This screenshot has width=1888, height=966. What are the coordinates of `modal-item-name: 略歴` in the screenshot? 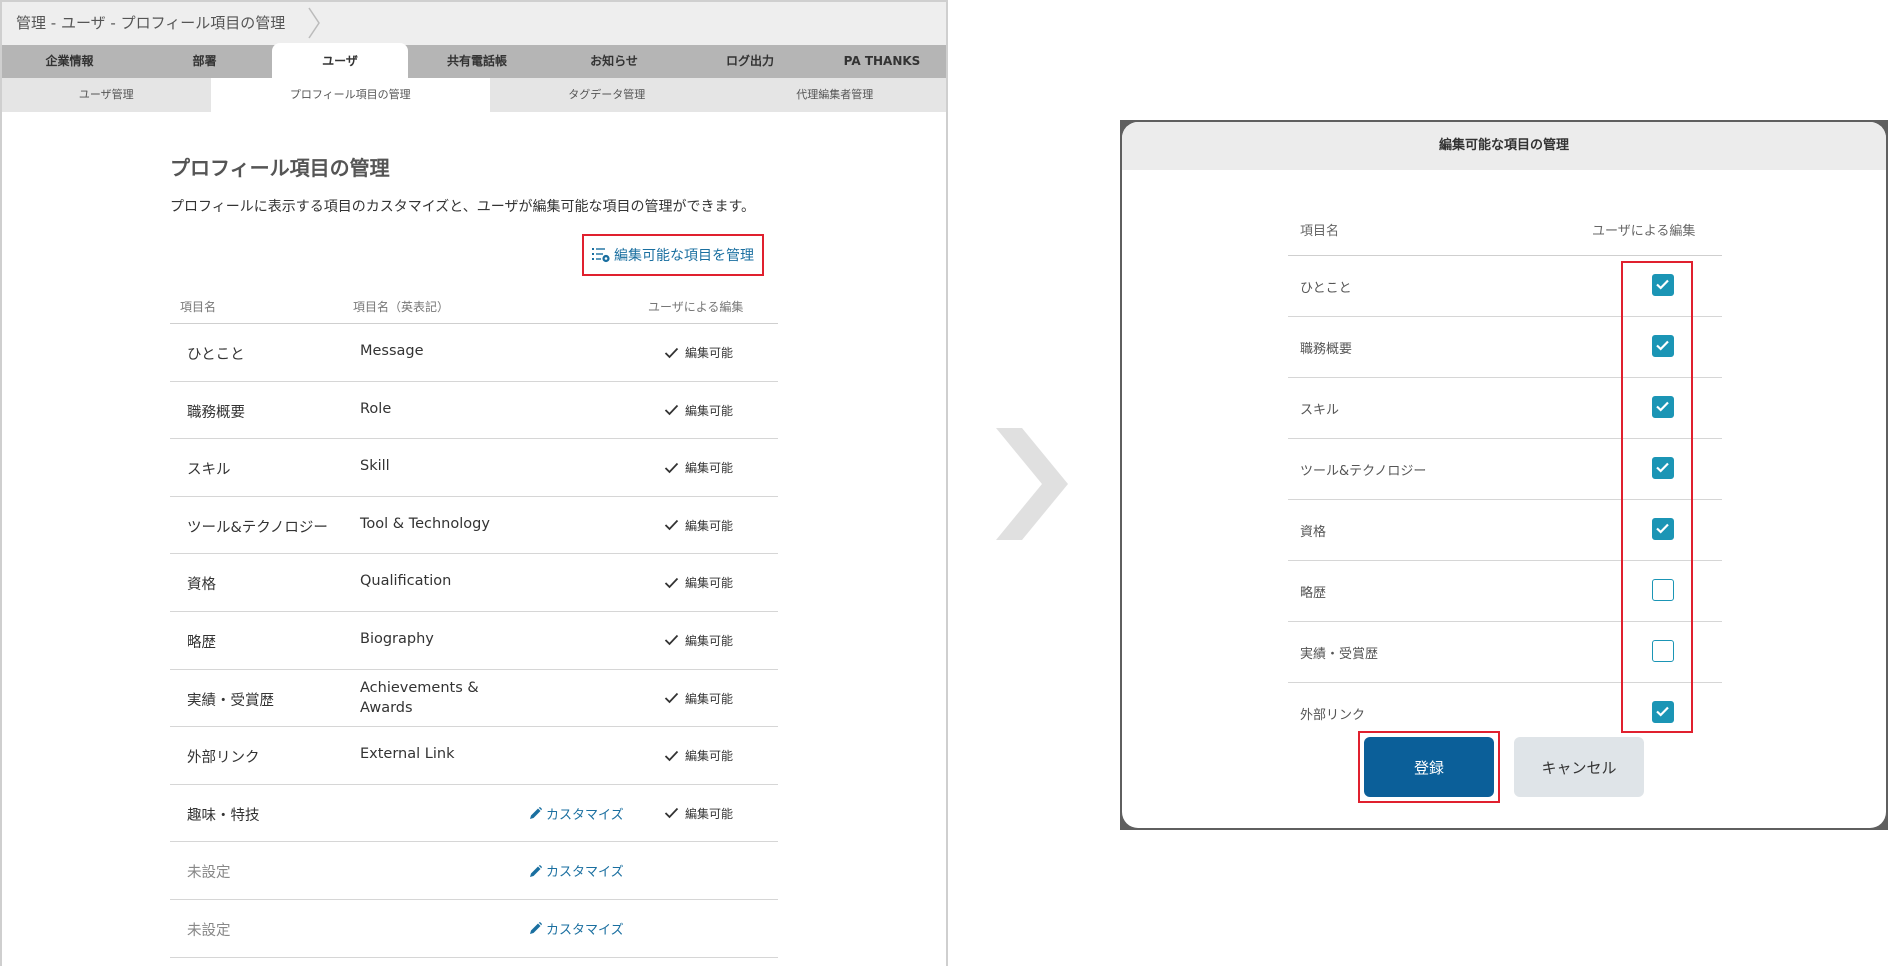 It's located at (1313, 593).